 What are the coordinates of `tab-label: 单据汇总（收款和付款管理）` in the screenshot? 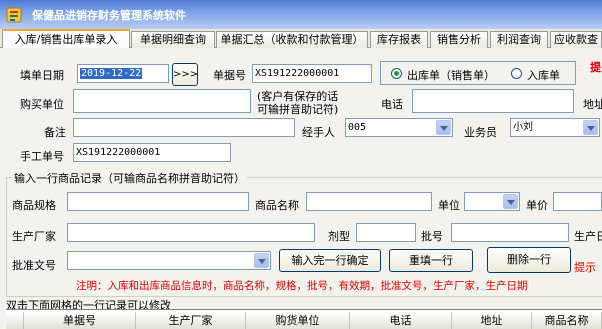 It's located at (292, 39).